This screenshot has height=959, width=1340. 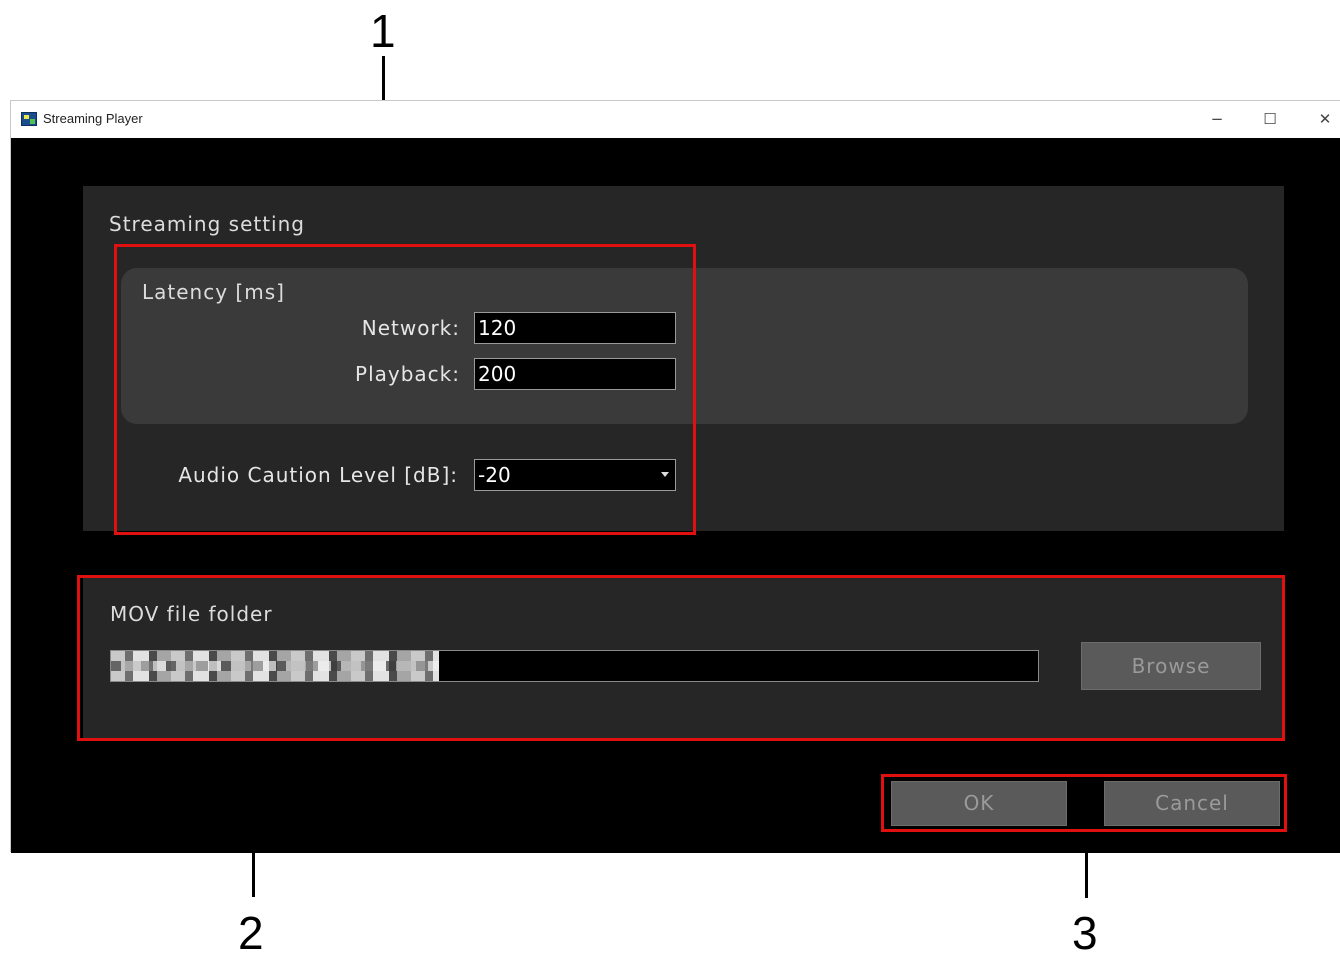 I want to click on audio-caution-value: -20, so click(x=494, y=475).